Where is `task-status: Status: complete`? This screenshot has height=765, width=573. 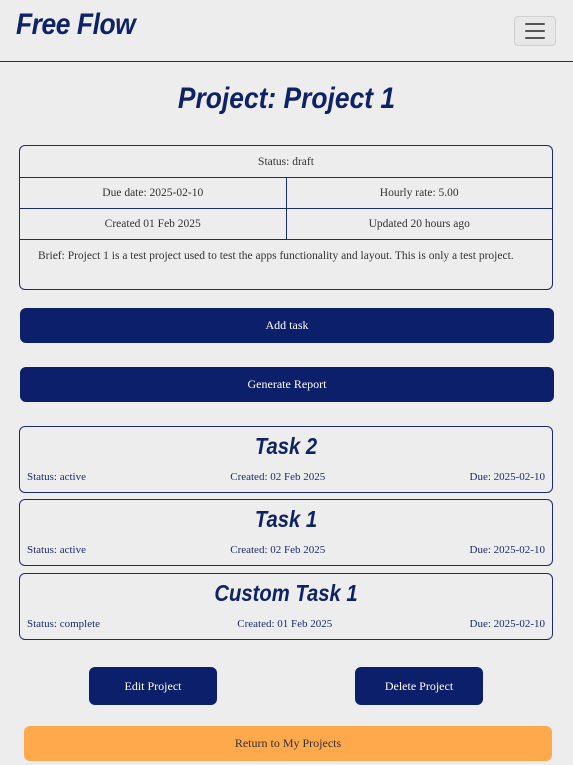 task-status: Status: complete is located at coordinates (64, 624).